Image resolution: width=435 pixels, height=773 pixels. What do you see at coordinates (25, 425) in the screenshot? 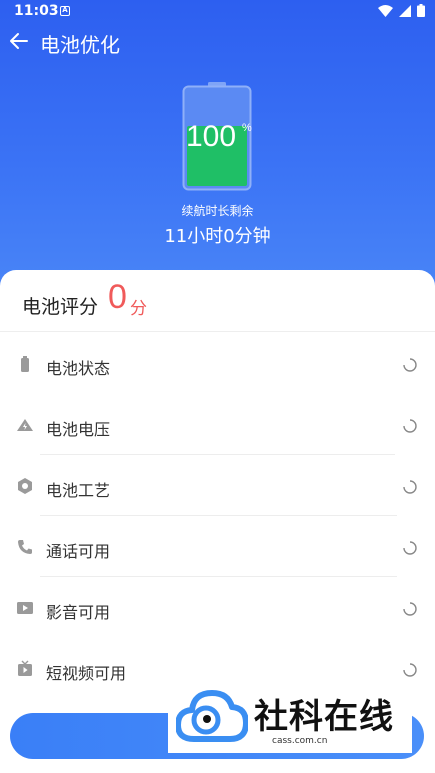
I see `voltage-icon` at bounding box center [25, 425].